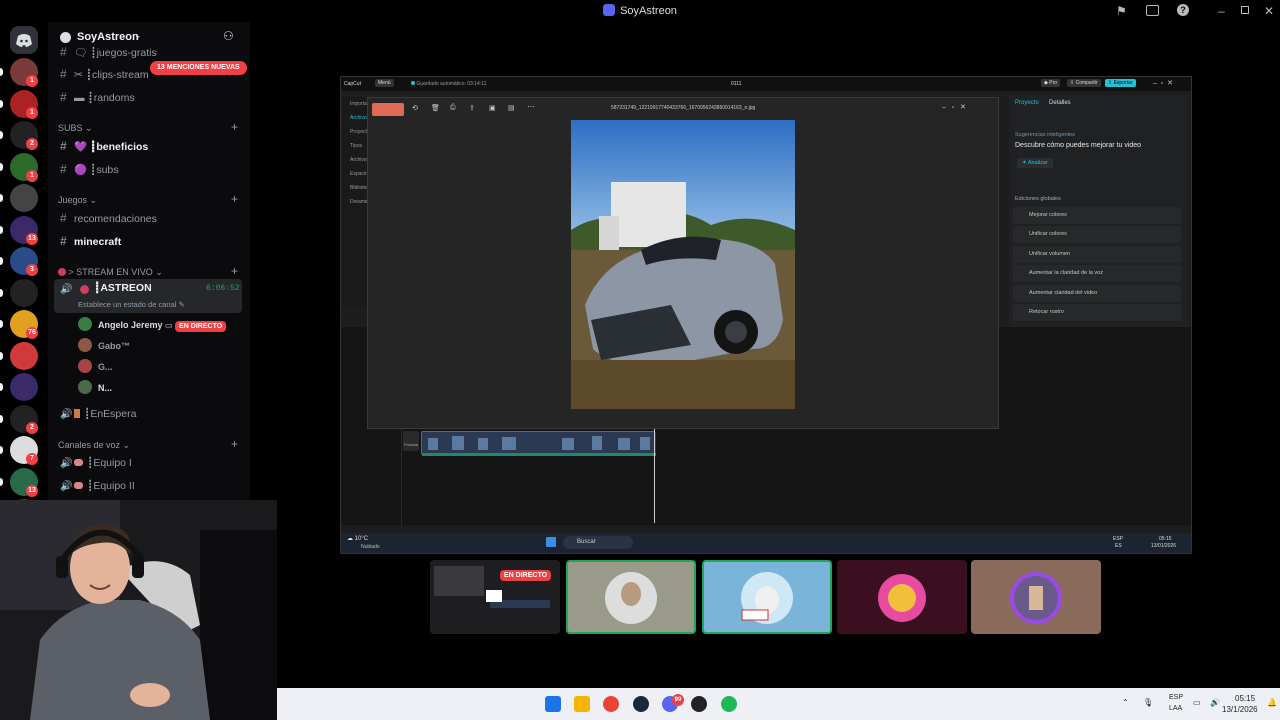 This screenshot has height=720, width=1280. Describe the element at coordinates (511, 108) in the screenshot. I see `info-icon: ▤` at that location.